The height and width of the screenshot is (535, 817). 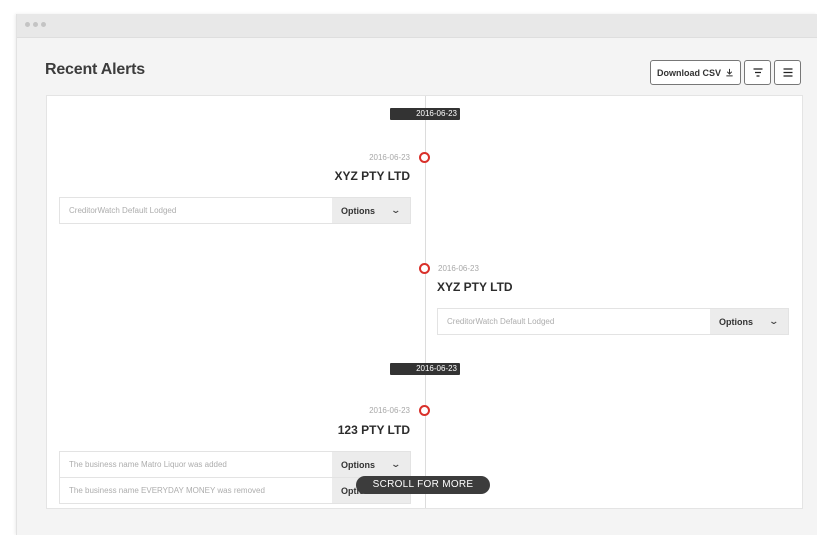 I want to click on window-dot-minimize, so click(x=35, y=24).